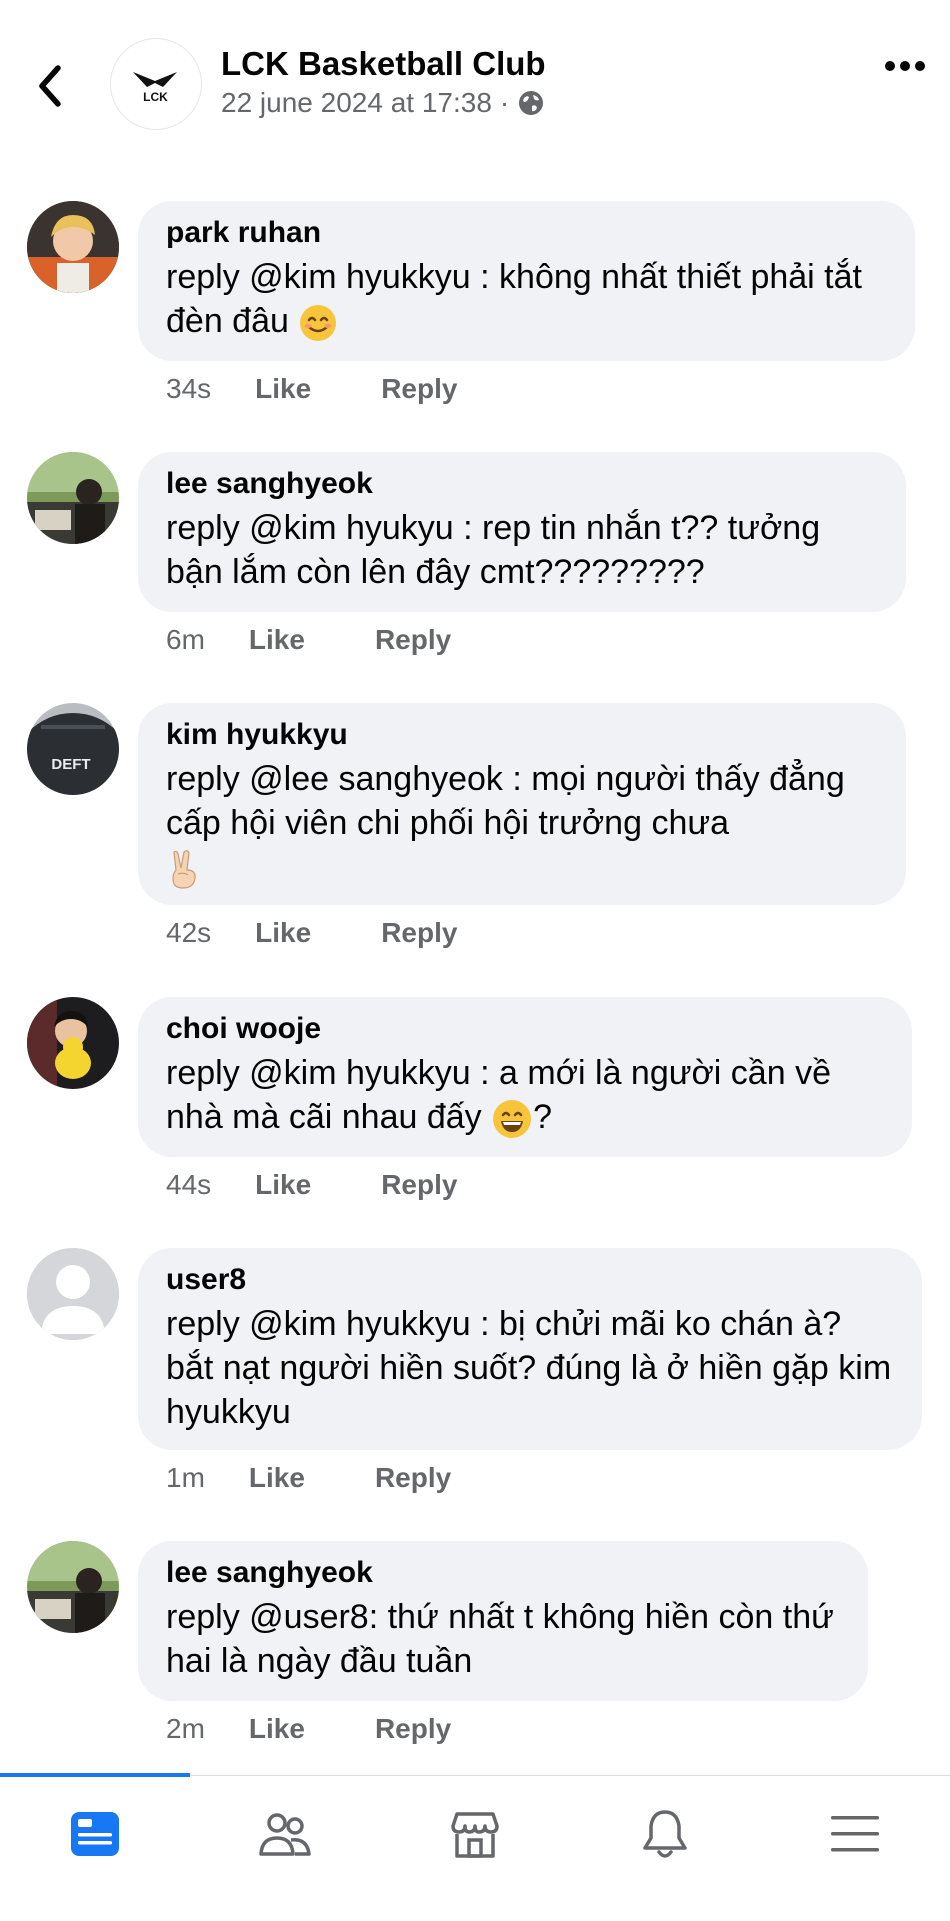  What do you see at coordinates (188, 389) in the screenshot?
I see `comment-time: 34s` at bounding box center [188, 389].